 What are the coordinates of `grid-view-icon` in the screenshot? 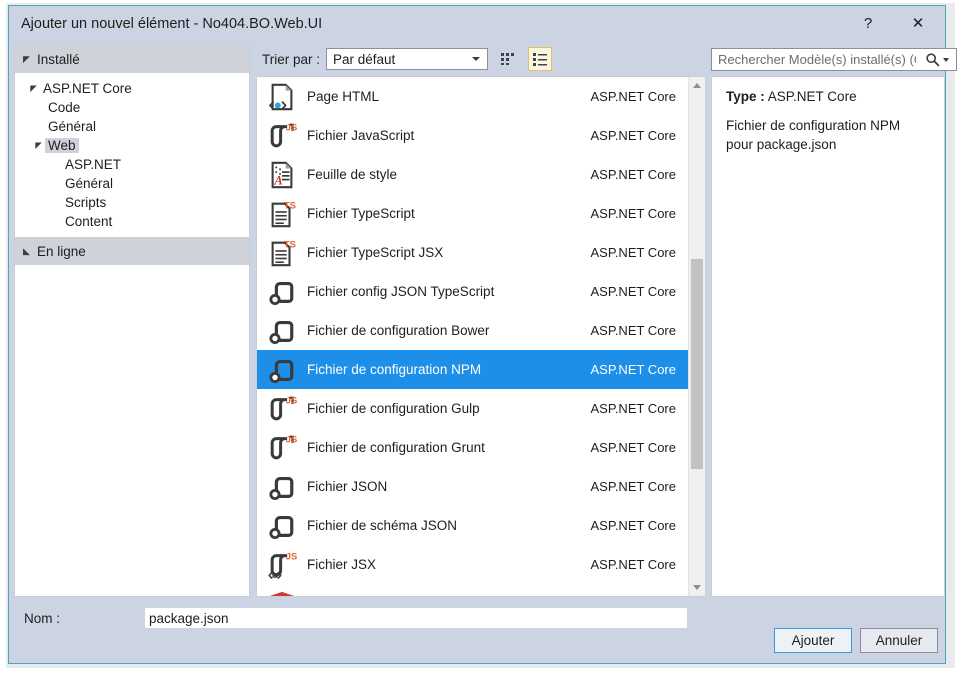 It's located at (508, 59).